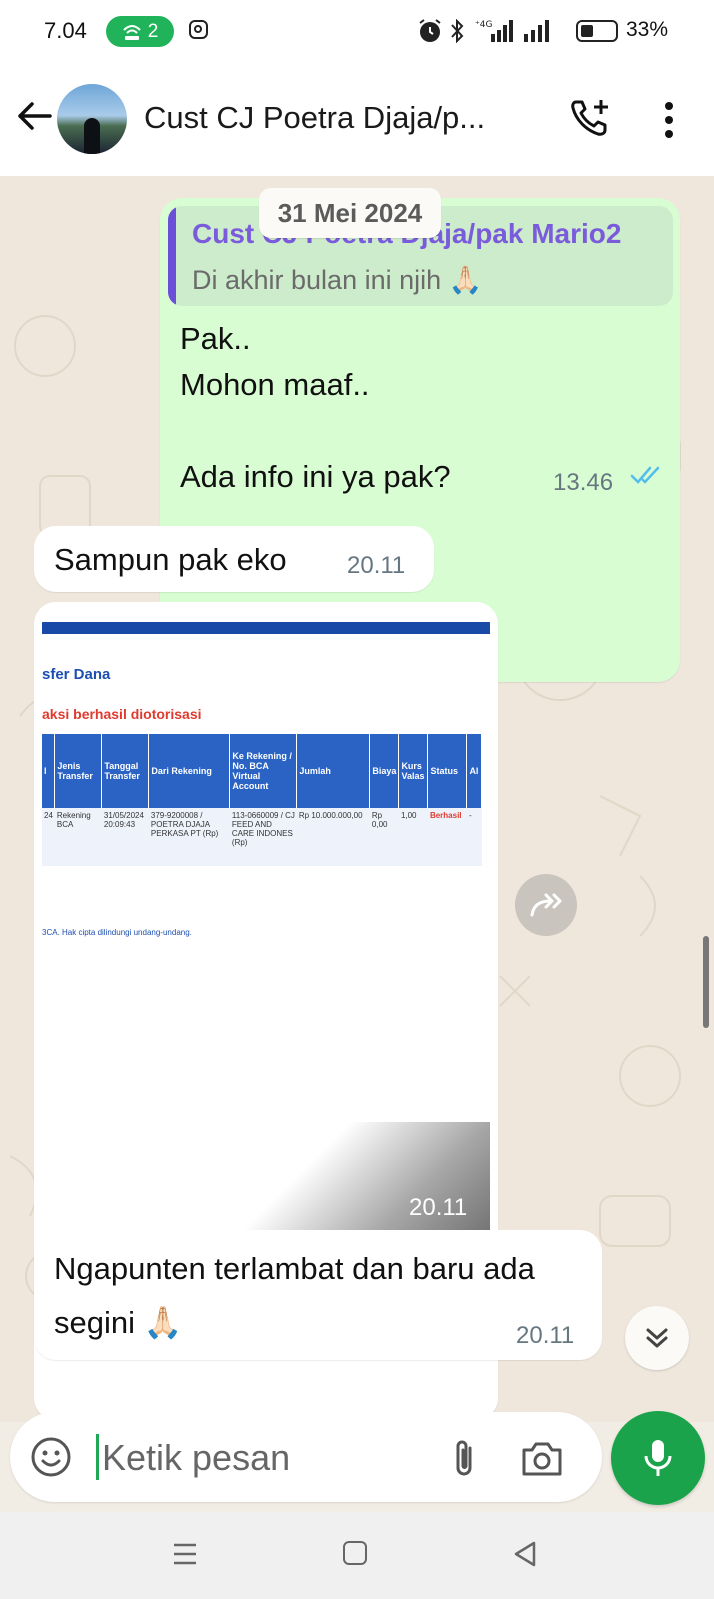 The height and width of the screenshot is (1599, 714). What do you see at coordinates (438, 1207) in the screenshot?
I see `image-message-time: 20.11` at bounding box center [438, 1207].